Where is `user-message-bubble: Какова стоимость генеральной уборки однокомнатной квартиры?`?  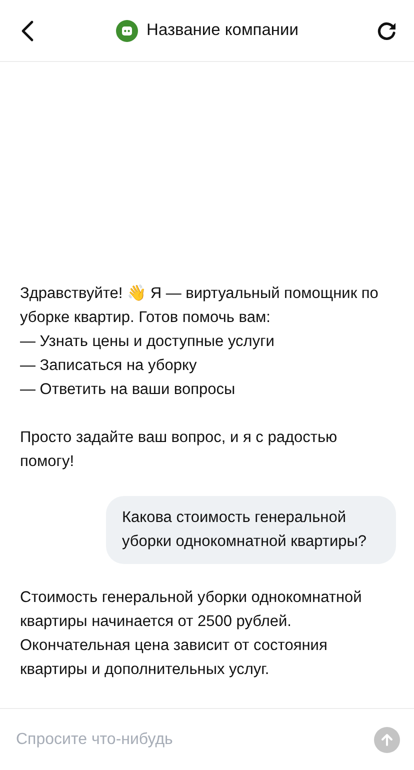
user-message-bubble: Какова стоимость генеральной уборки однокомнатной квартиры? is located at coordinates (251, 530).